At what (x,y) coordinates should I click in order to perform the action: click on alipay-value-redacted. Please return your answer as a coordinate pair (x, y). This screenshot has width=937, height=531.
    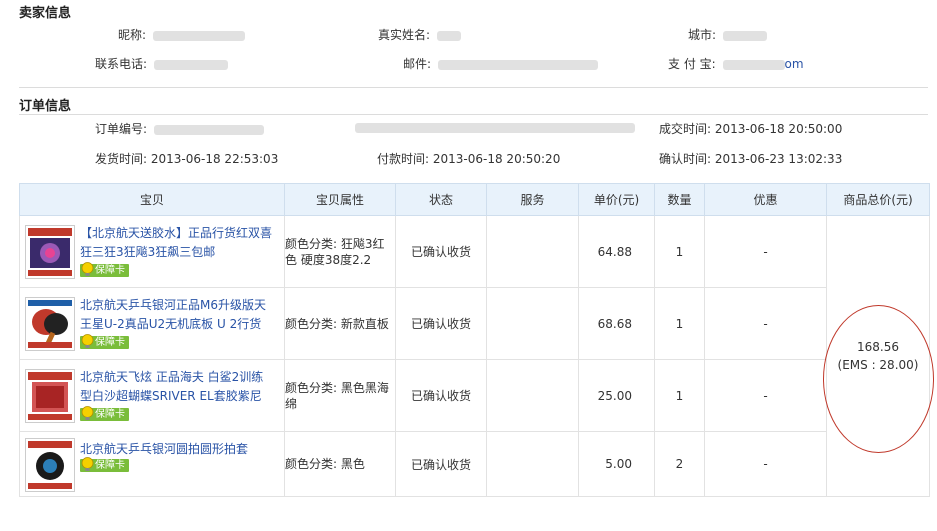
    Looking at the image, I should click on (753, 64).